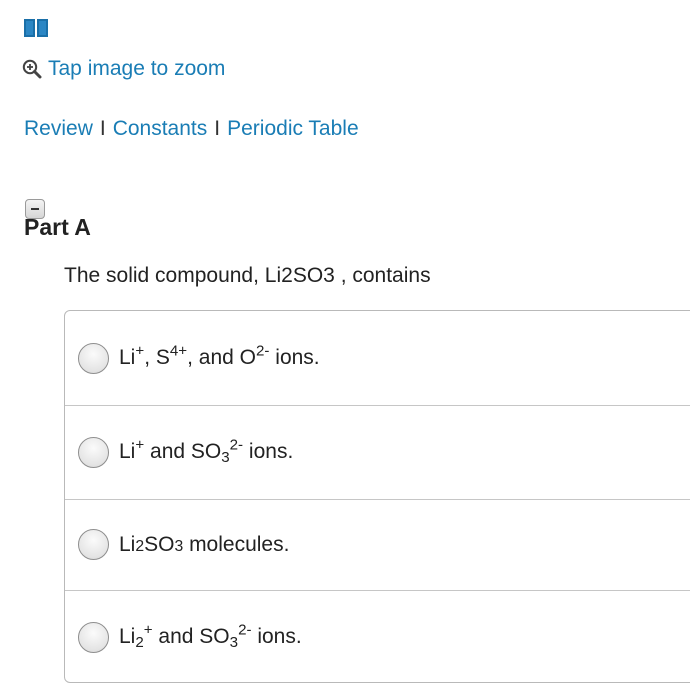 The image size is (690, 700). I want to click on tap-to-zoom-link: Tap image to zoom, so click(123, 69).